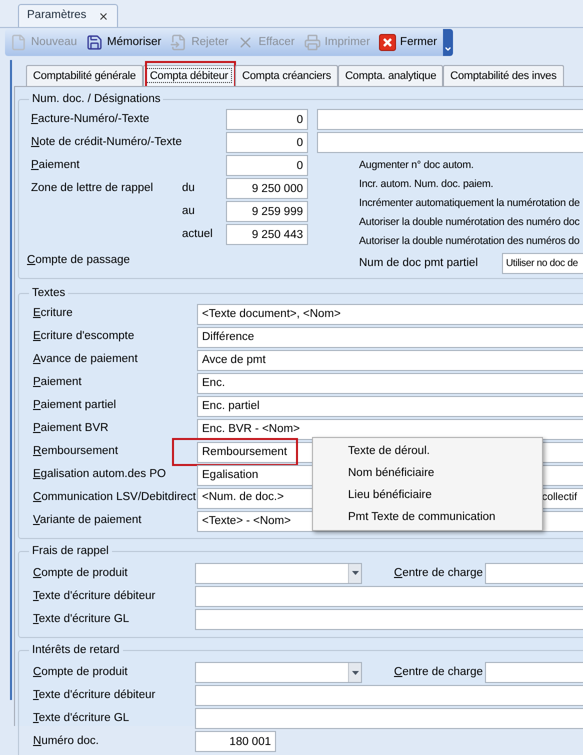 This screenshot has width=583, height=755. Describe the element at coordinates (235, 741) in the screenshot. I see `text-field: 180 001` at that location.